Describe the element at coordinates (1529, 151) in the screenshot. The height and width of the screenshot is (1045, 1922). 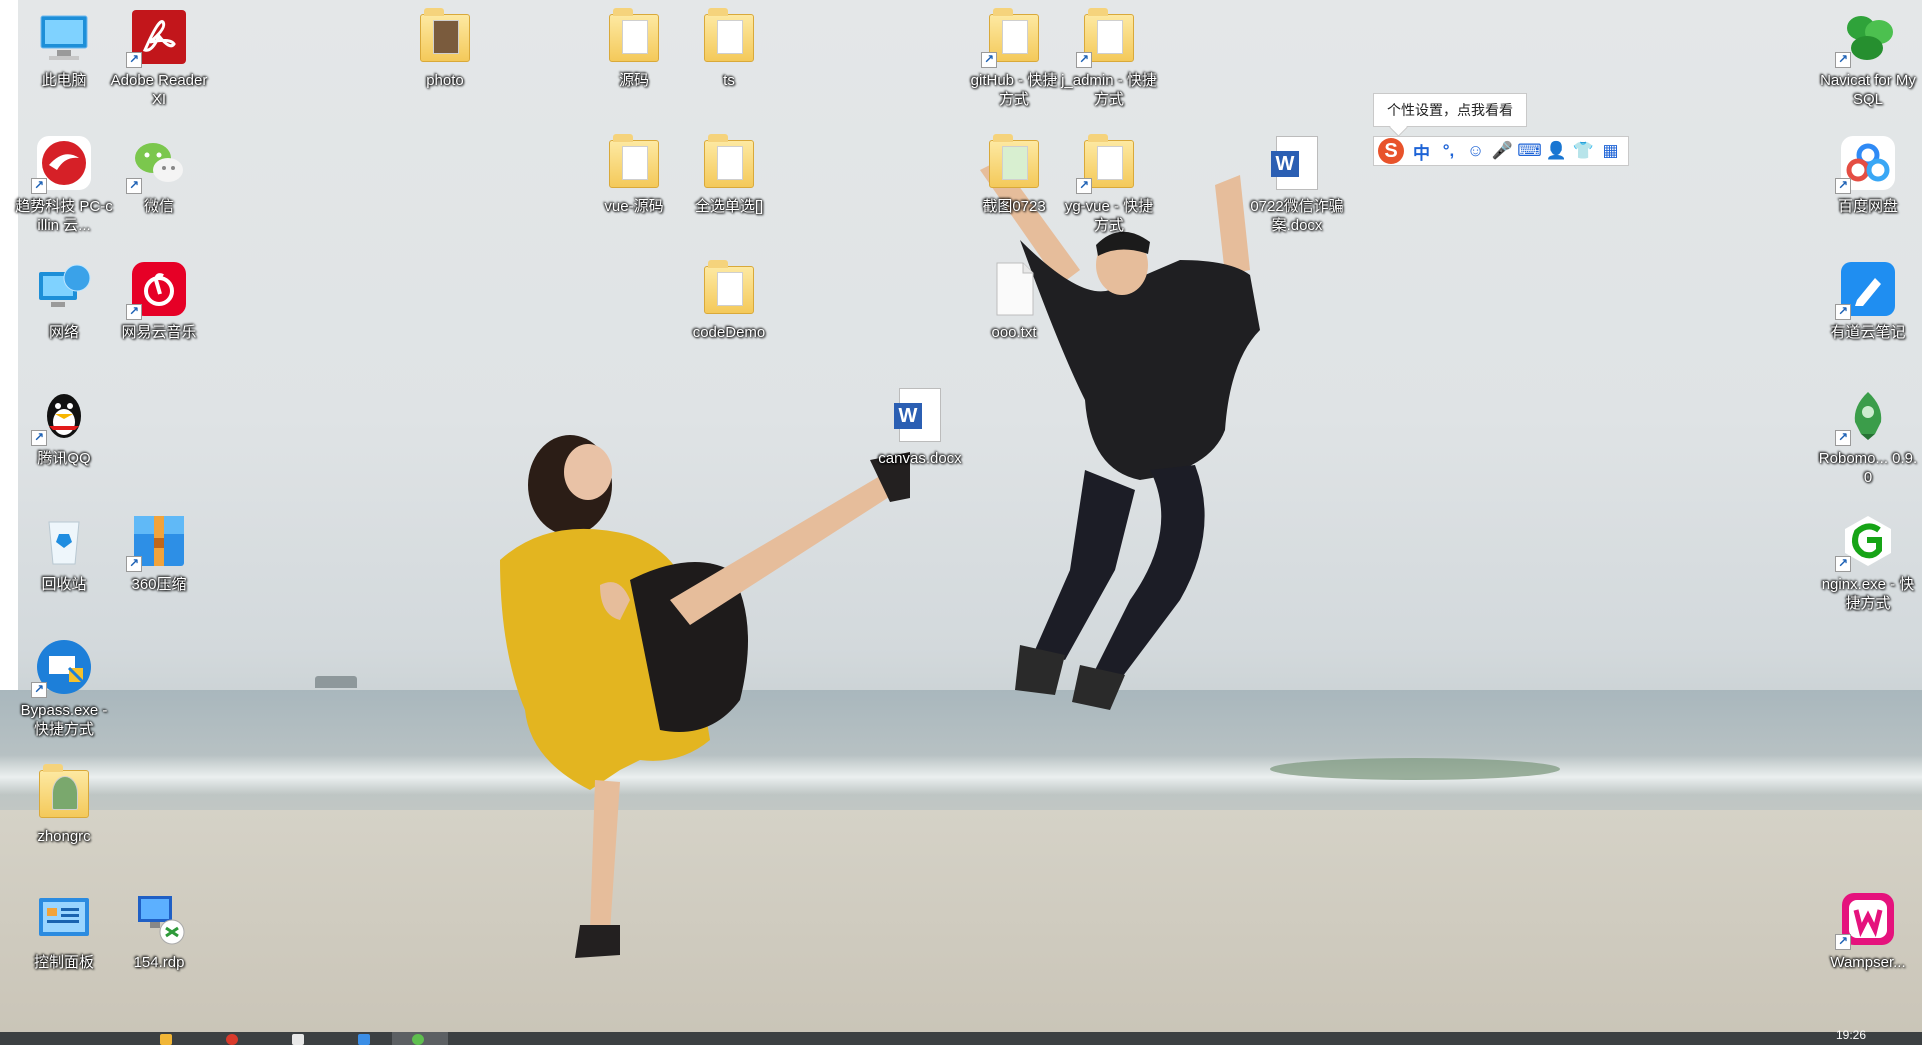
I see `ime-keyboard-icon: ⌨` at that location.